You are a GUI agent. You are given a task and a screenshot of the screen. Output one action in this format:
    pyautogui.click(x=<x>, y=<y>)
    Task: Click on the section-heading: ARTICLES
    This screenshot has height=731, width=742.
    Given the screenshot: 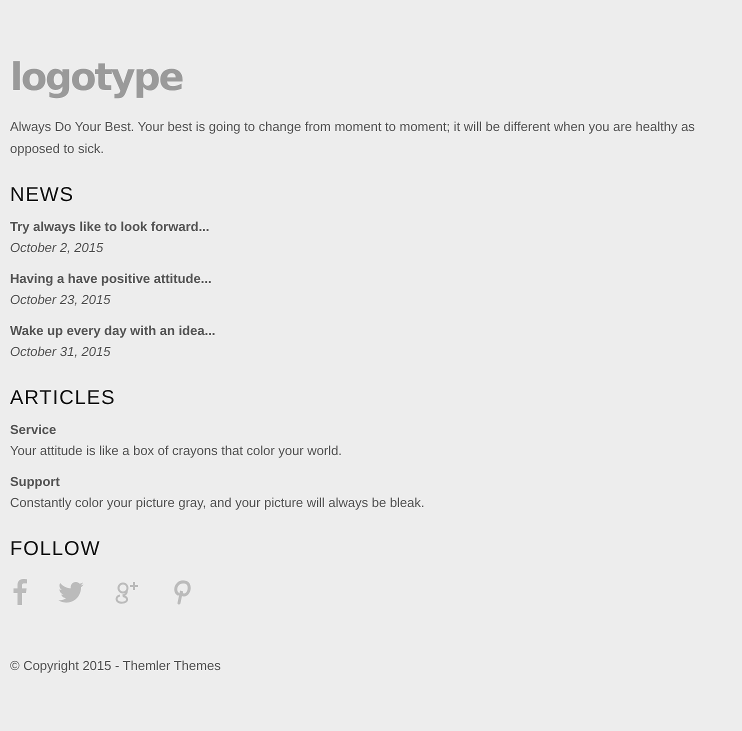 What is the action you would take?
    pyautogui.click(x=63, y=398)
    